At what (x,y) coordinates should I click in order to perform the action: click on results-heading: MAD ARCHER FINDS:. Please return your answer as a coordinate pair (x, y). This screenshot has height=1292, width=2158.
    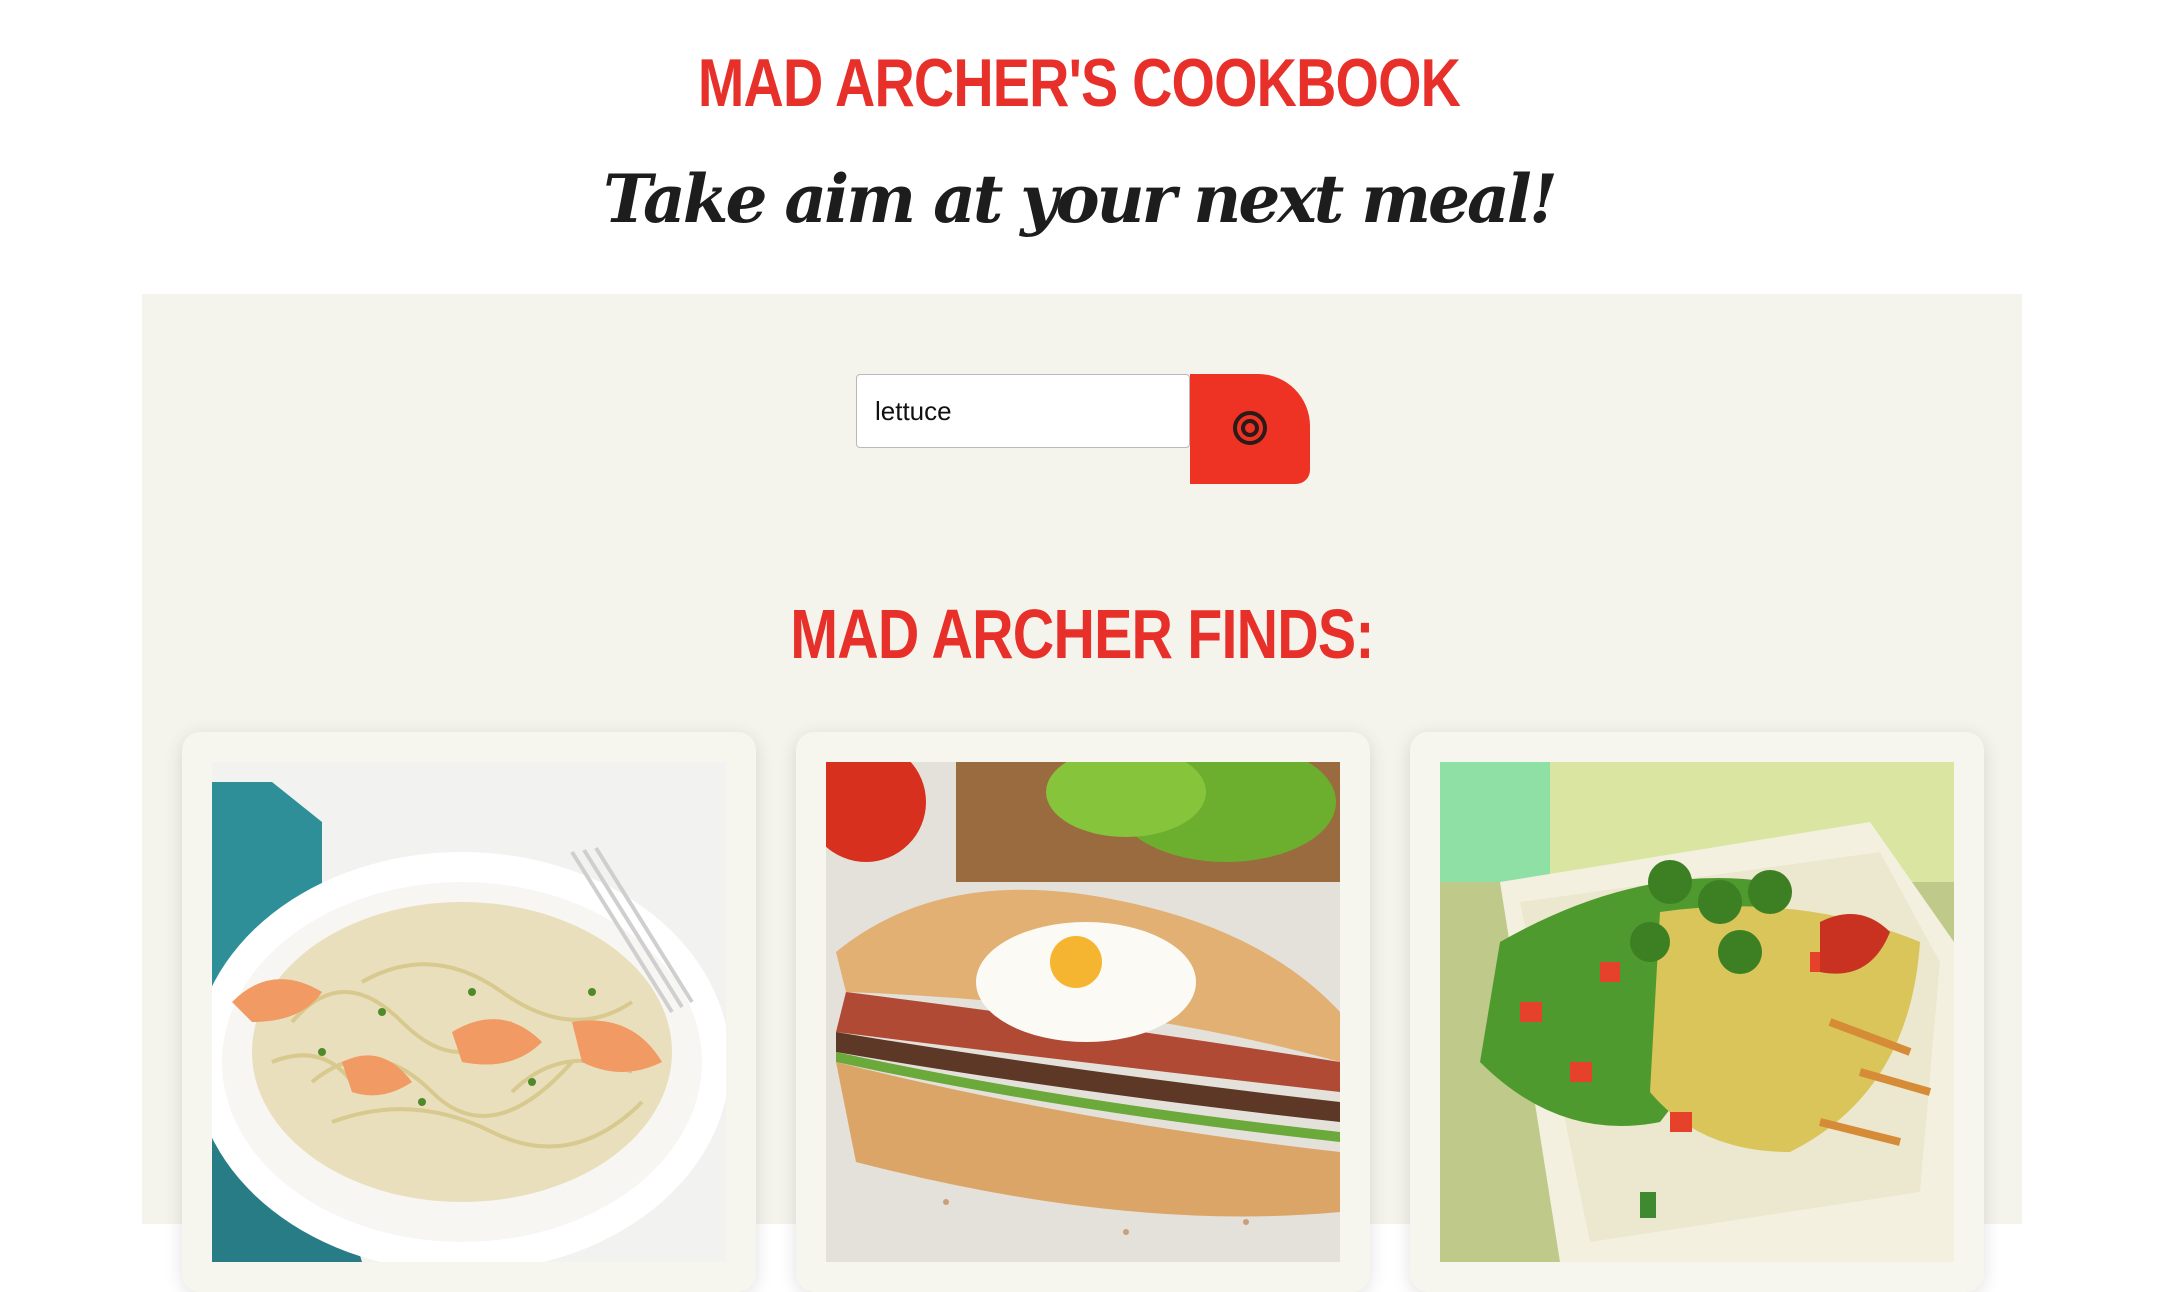
    Looking at the image, I should click on (1082, 634).